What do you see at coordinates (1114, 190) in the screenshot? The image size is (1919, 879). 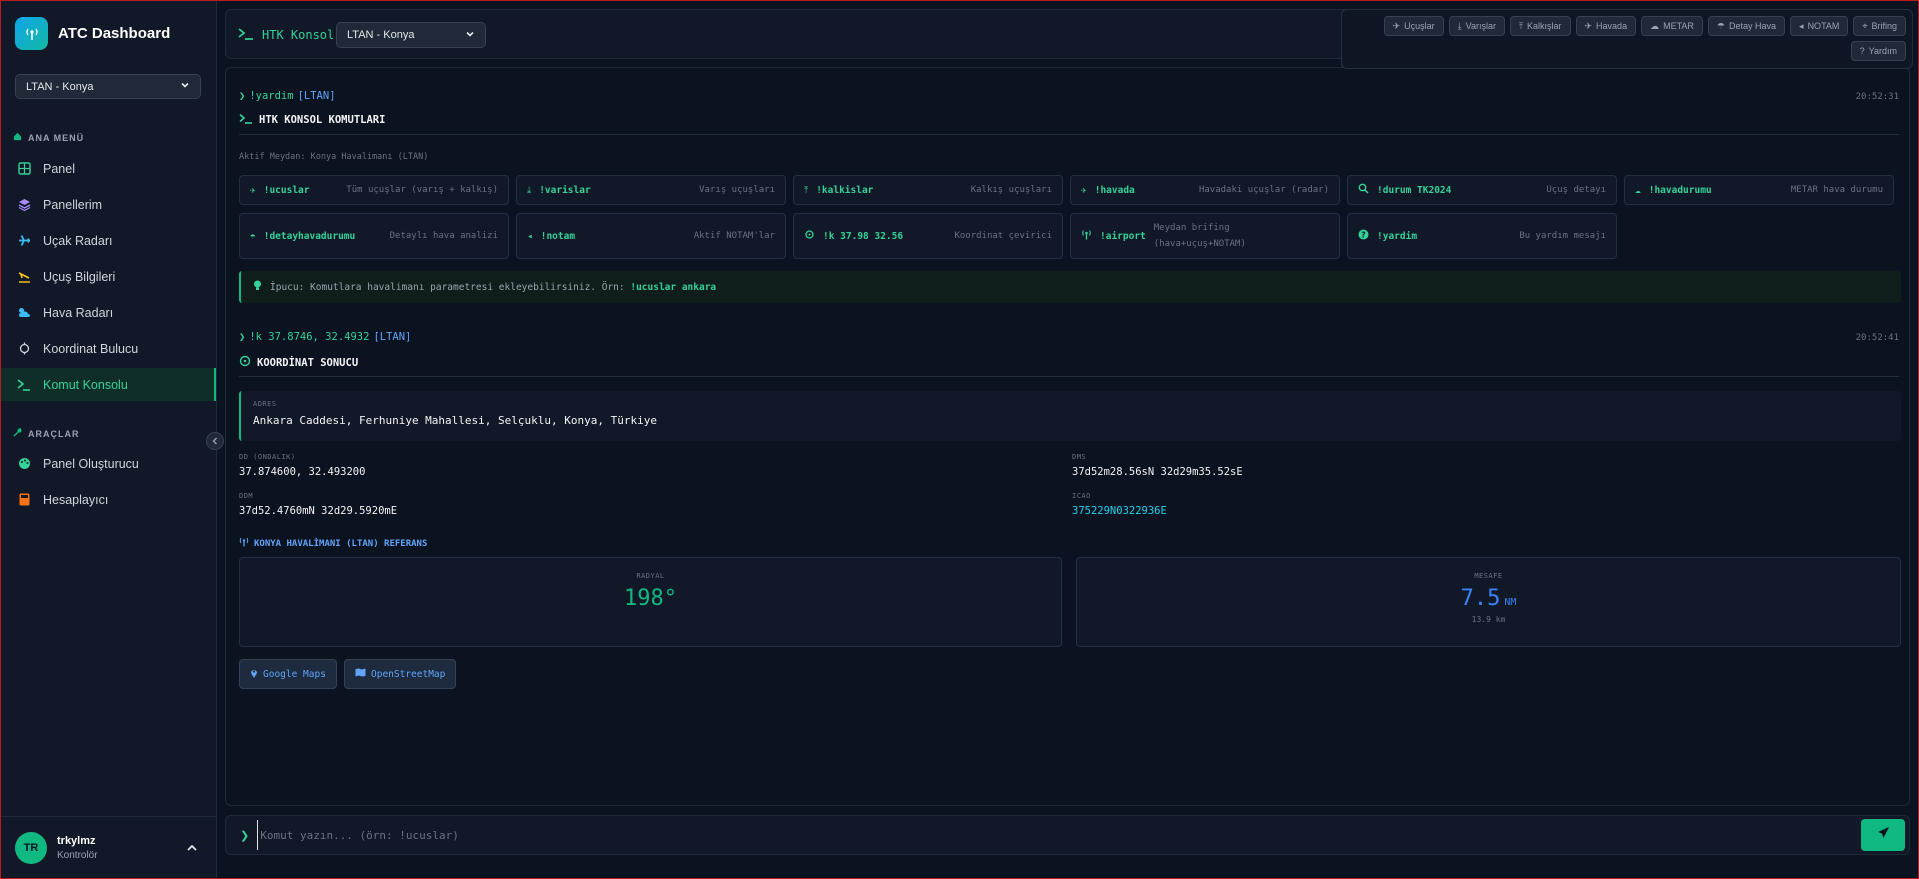 I see `command-name: !havada` at bounding box center [1114, 190].